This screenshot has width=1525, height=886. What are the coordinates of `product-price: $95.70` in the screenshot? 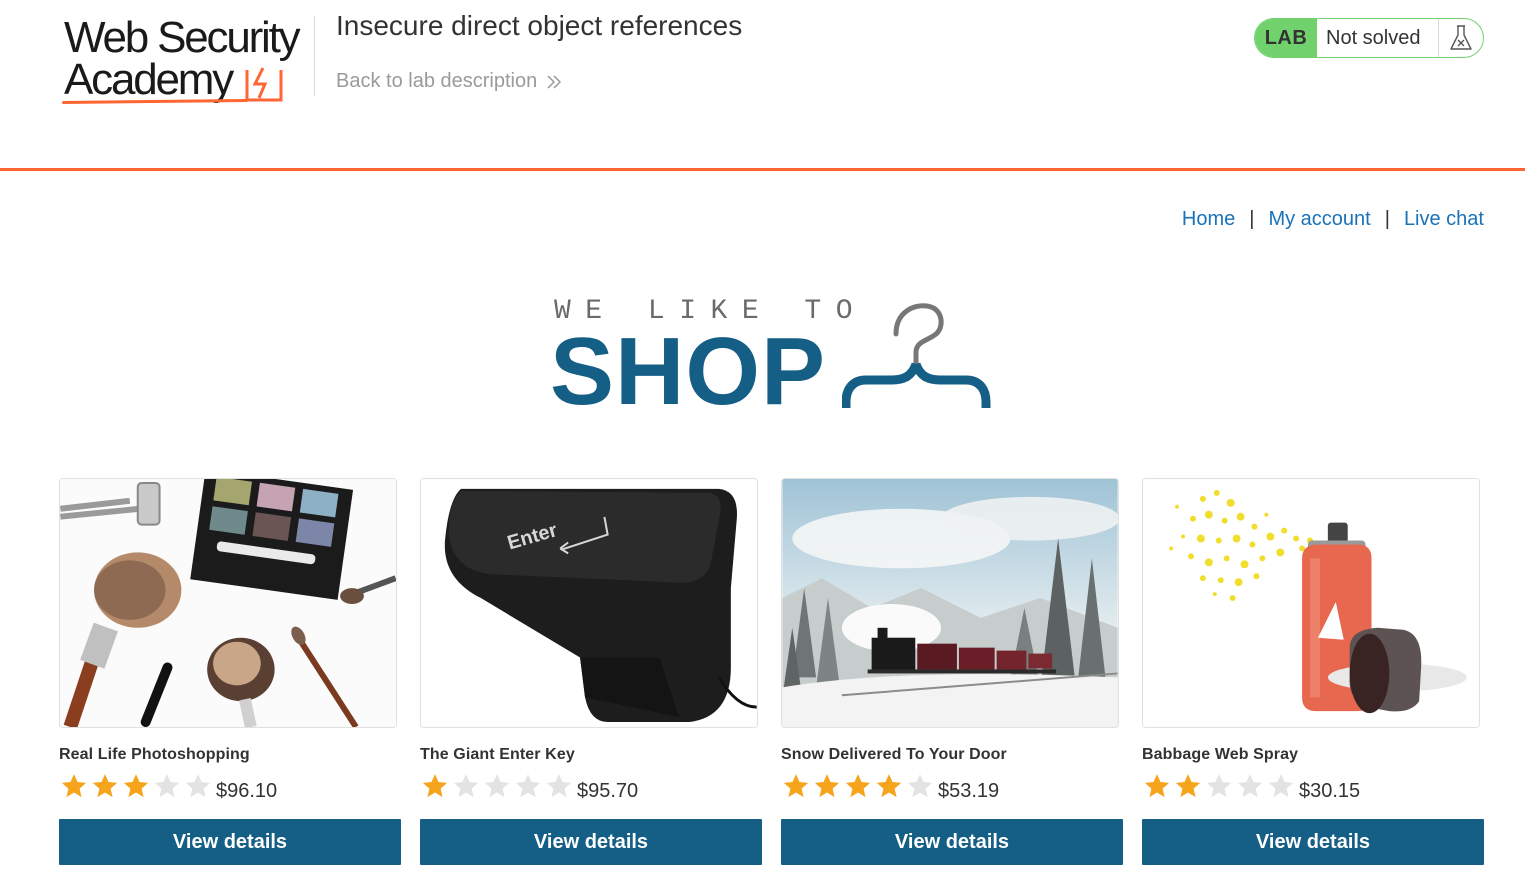 It's located at (608, 791).